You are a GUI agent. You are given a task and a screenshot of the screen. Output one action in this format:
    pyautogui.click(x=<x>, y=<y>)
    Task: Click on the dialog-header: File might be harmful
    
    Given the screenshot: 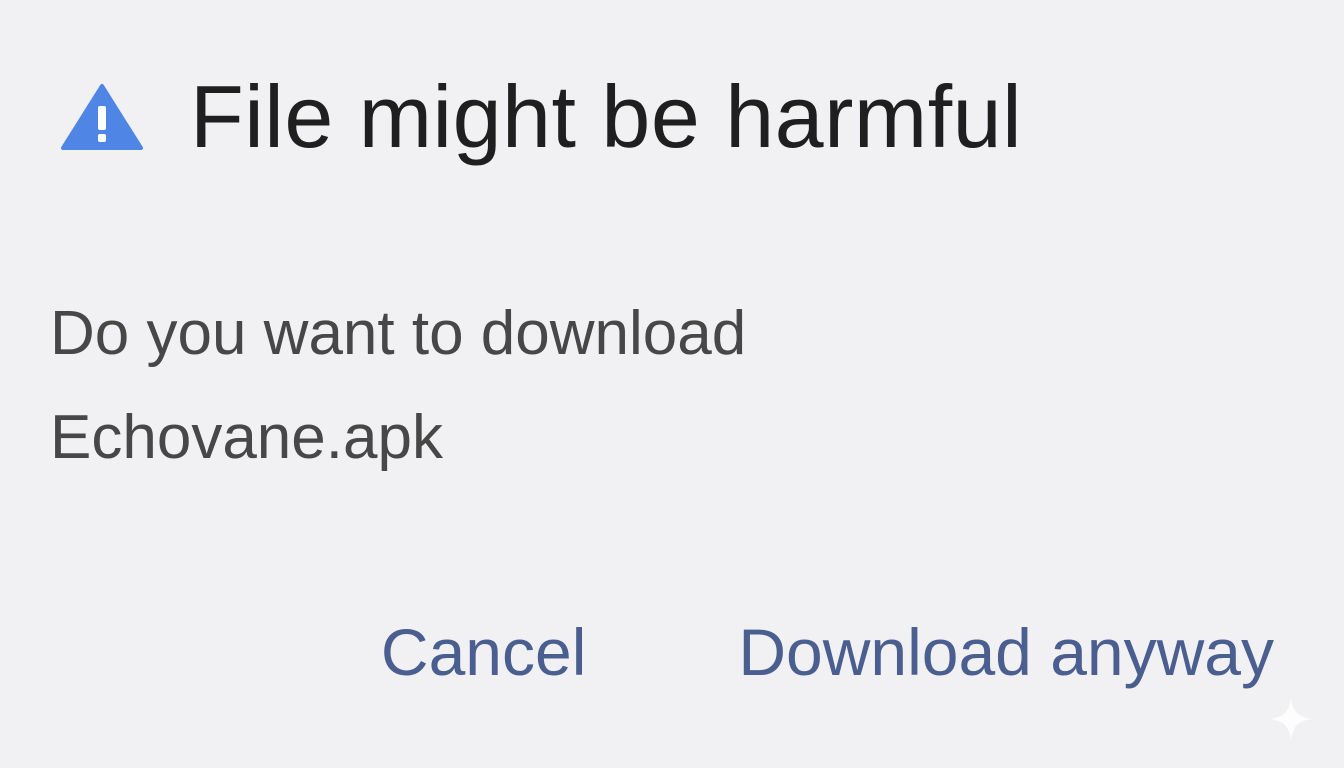 What is the action you would take?
    pyautogui.click(x=541, y=117)
    